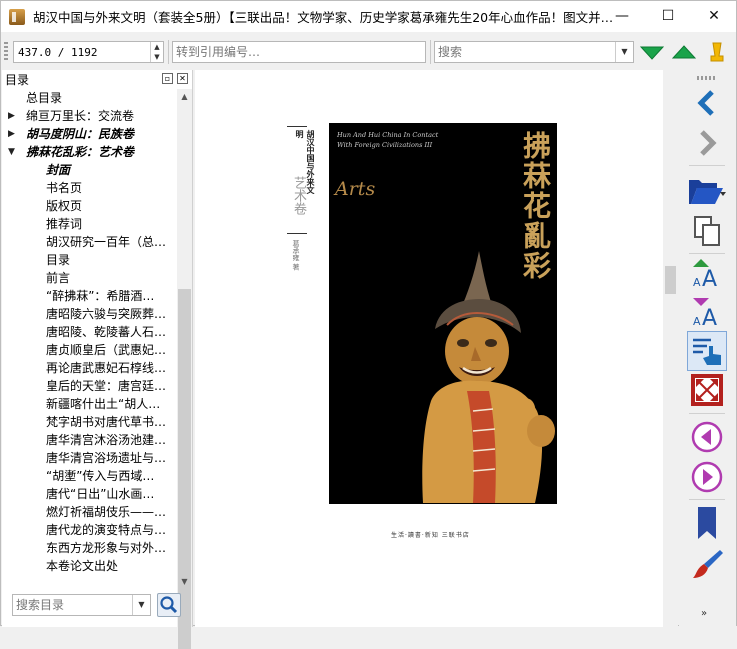 This screenshot has height=649, width=737. Describe the element at coordinates (82, 566) in the screenshot. I see `toc-item-label: 本卷论文出处` at that location.